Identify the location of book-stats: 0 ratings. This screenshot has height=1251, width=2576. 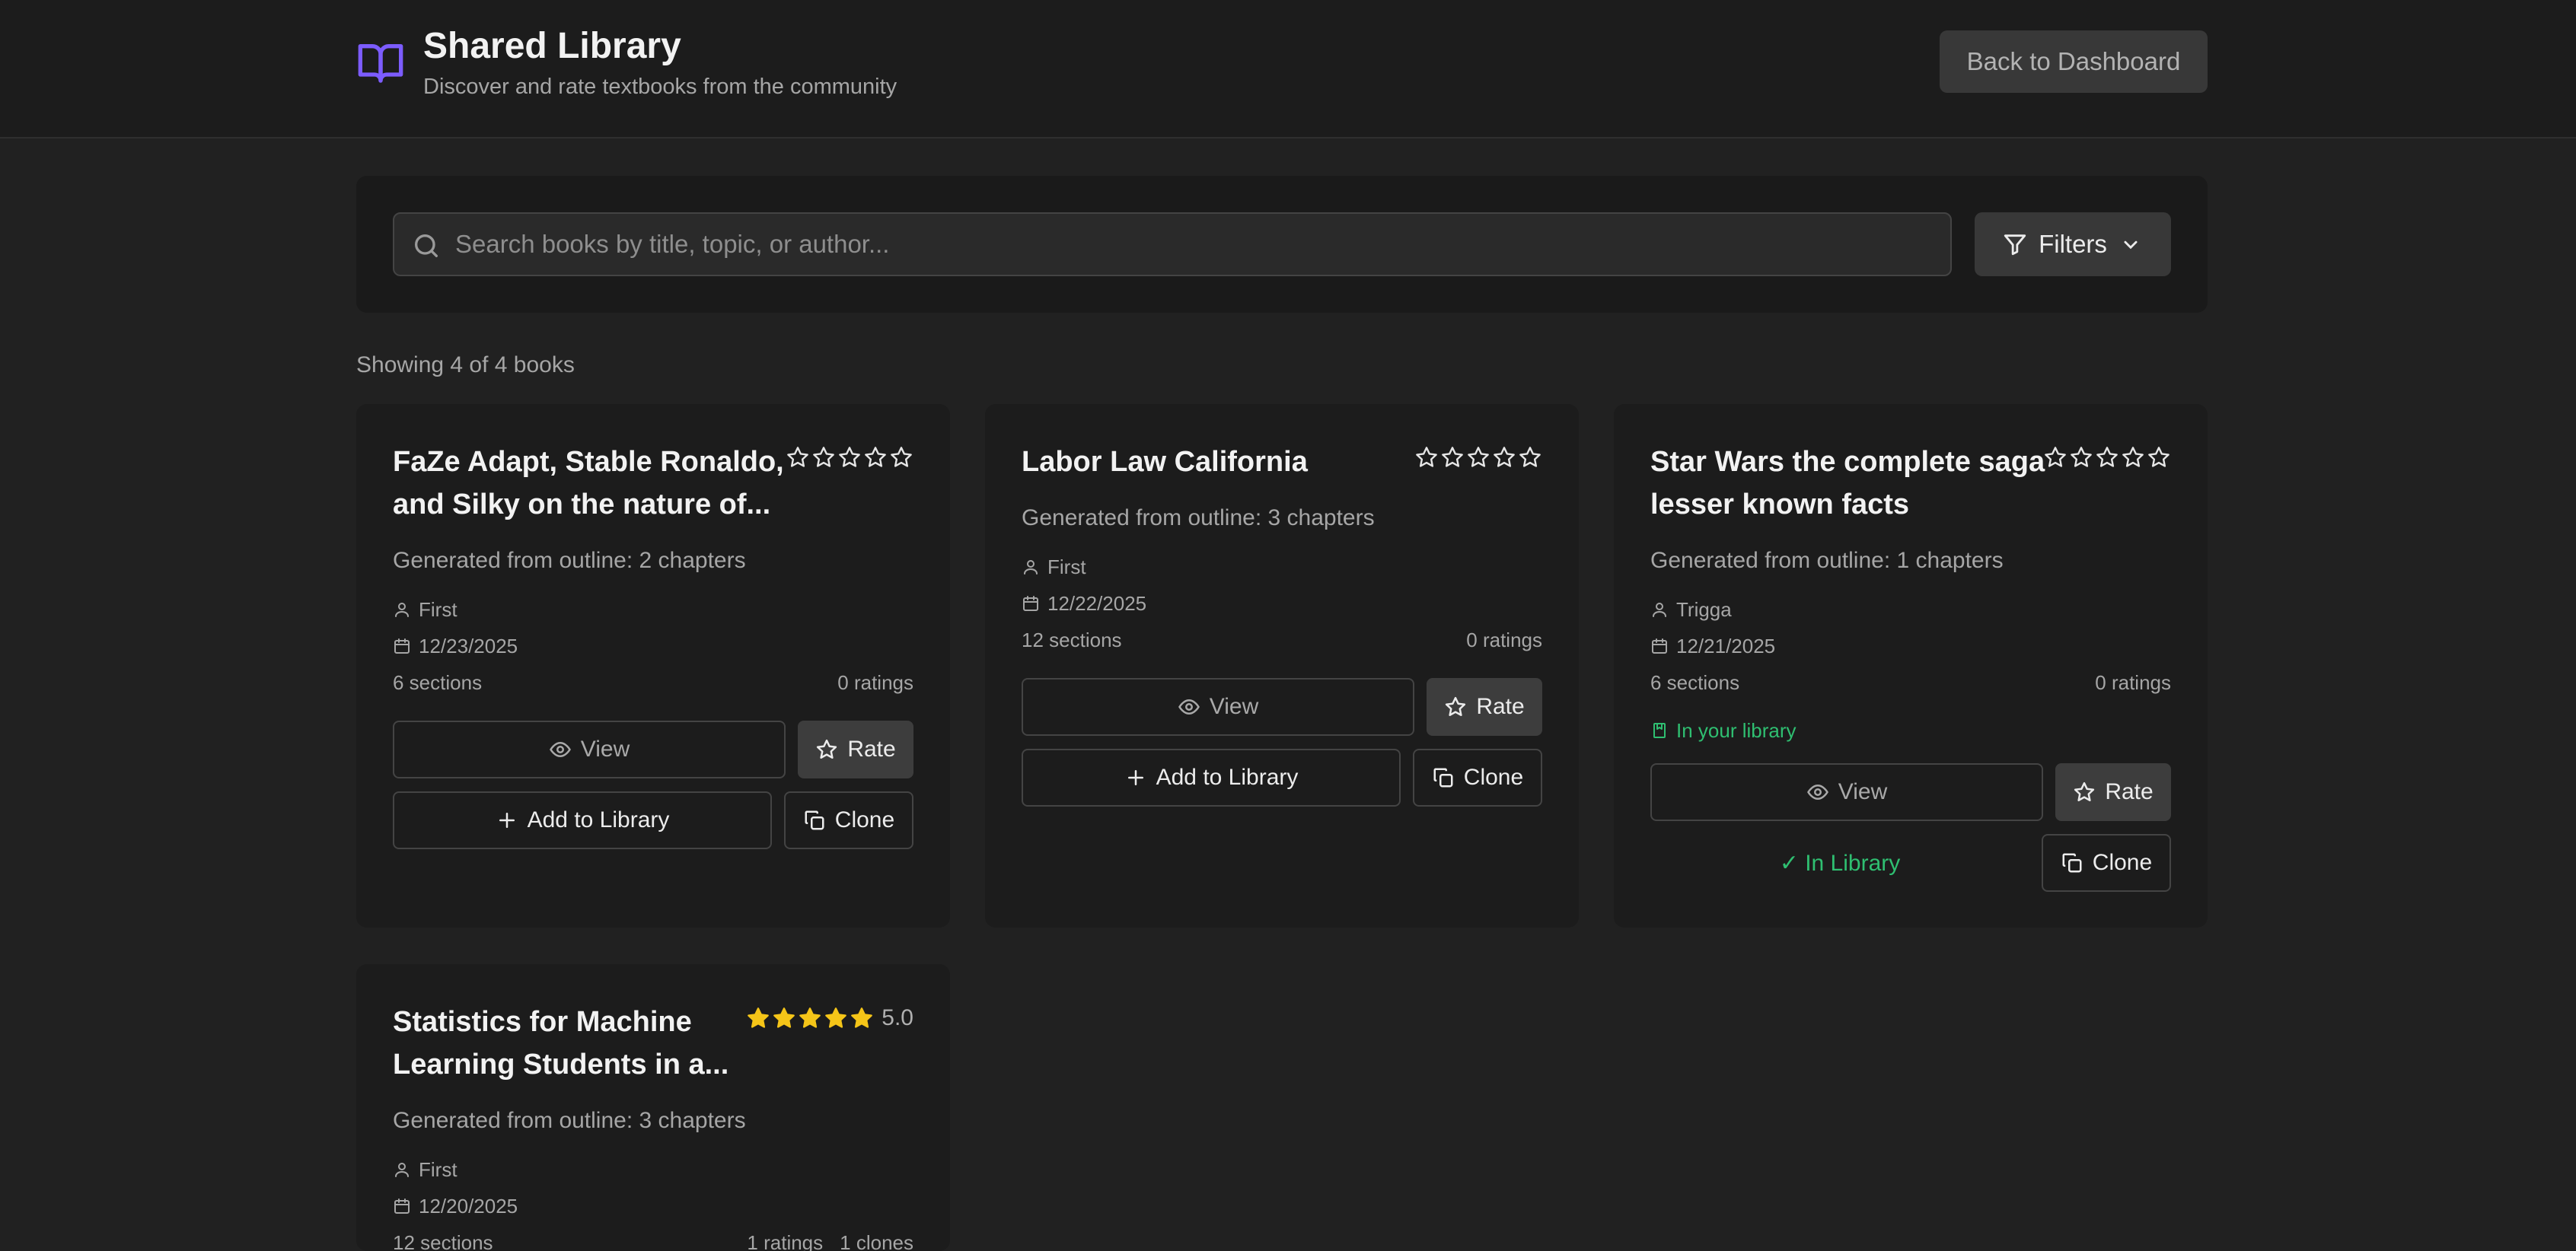
(2133, 683).